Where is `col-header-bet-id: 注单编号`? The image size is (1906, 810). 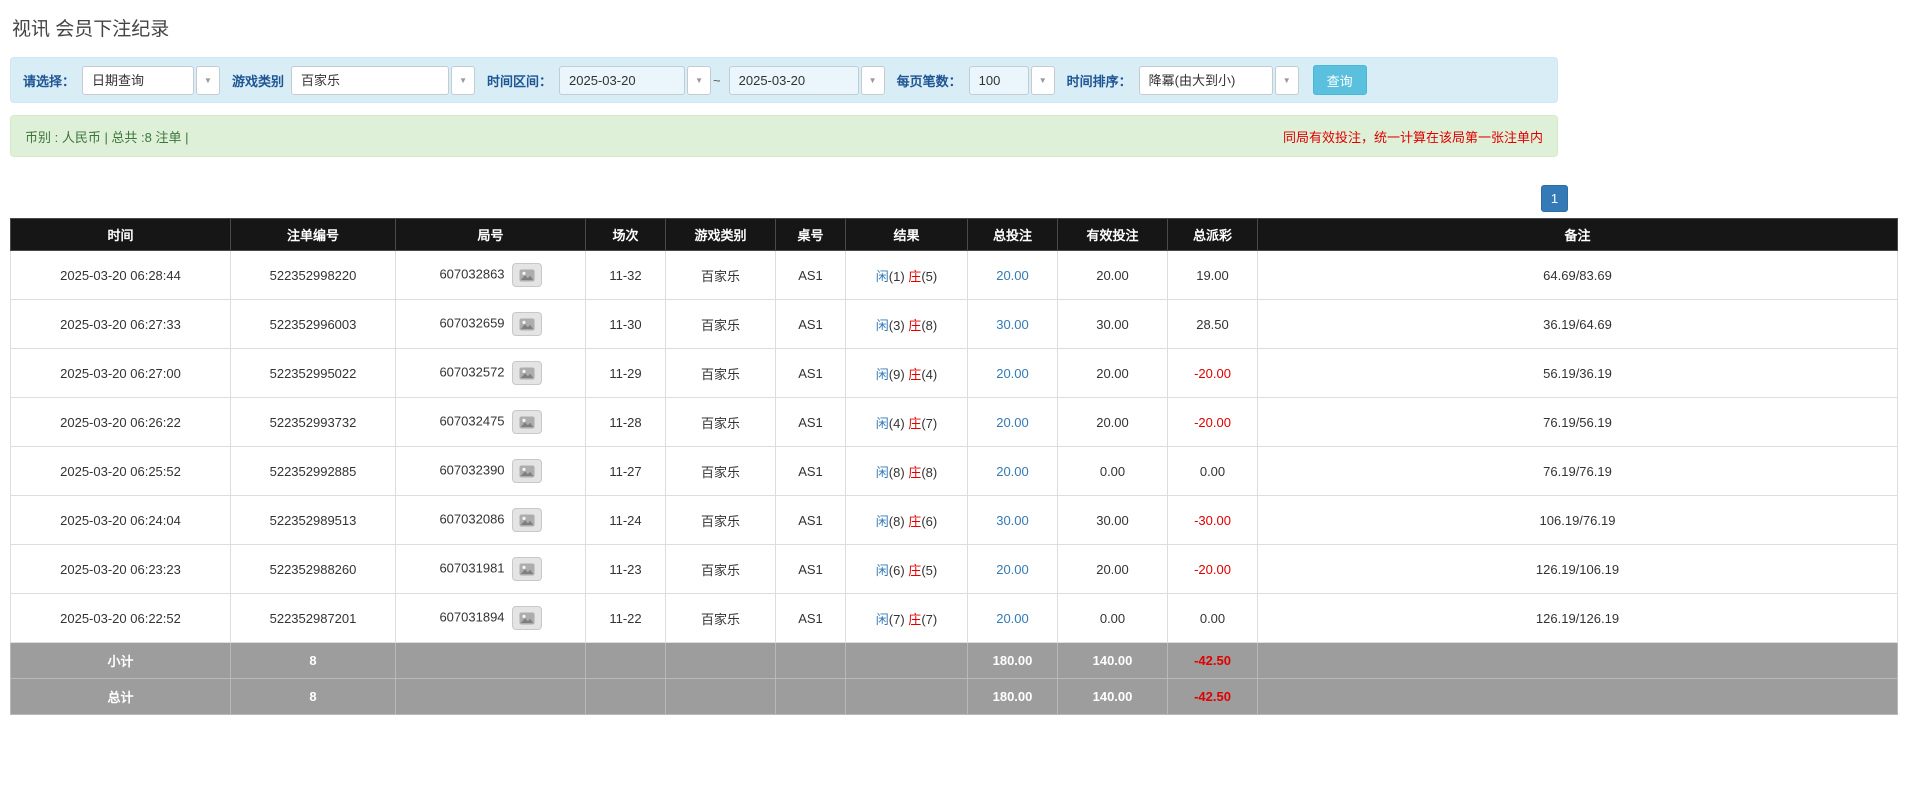
col-header-bet-id: 注单编号 is located at coordinates (313, 234).